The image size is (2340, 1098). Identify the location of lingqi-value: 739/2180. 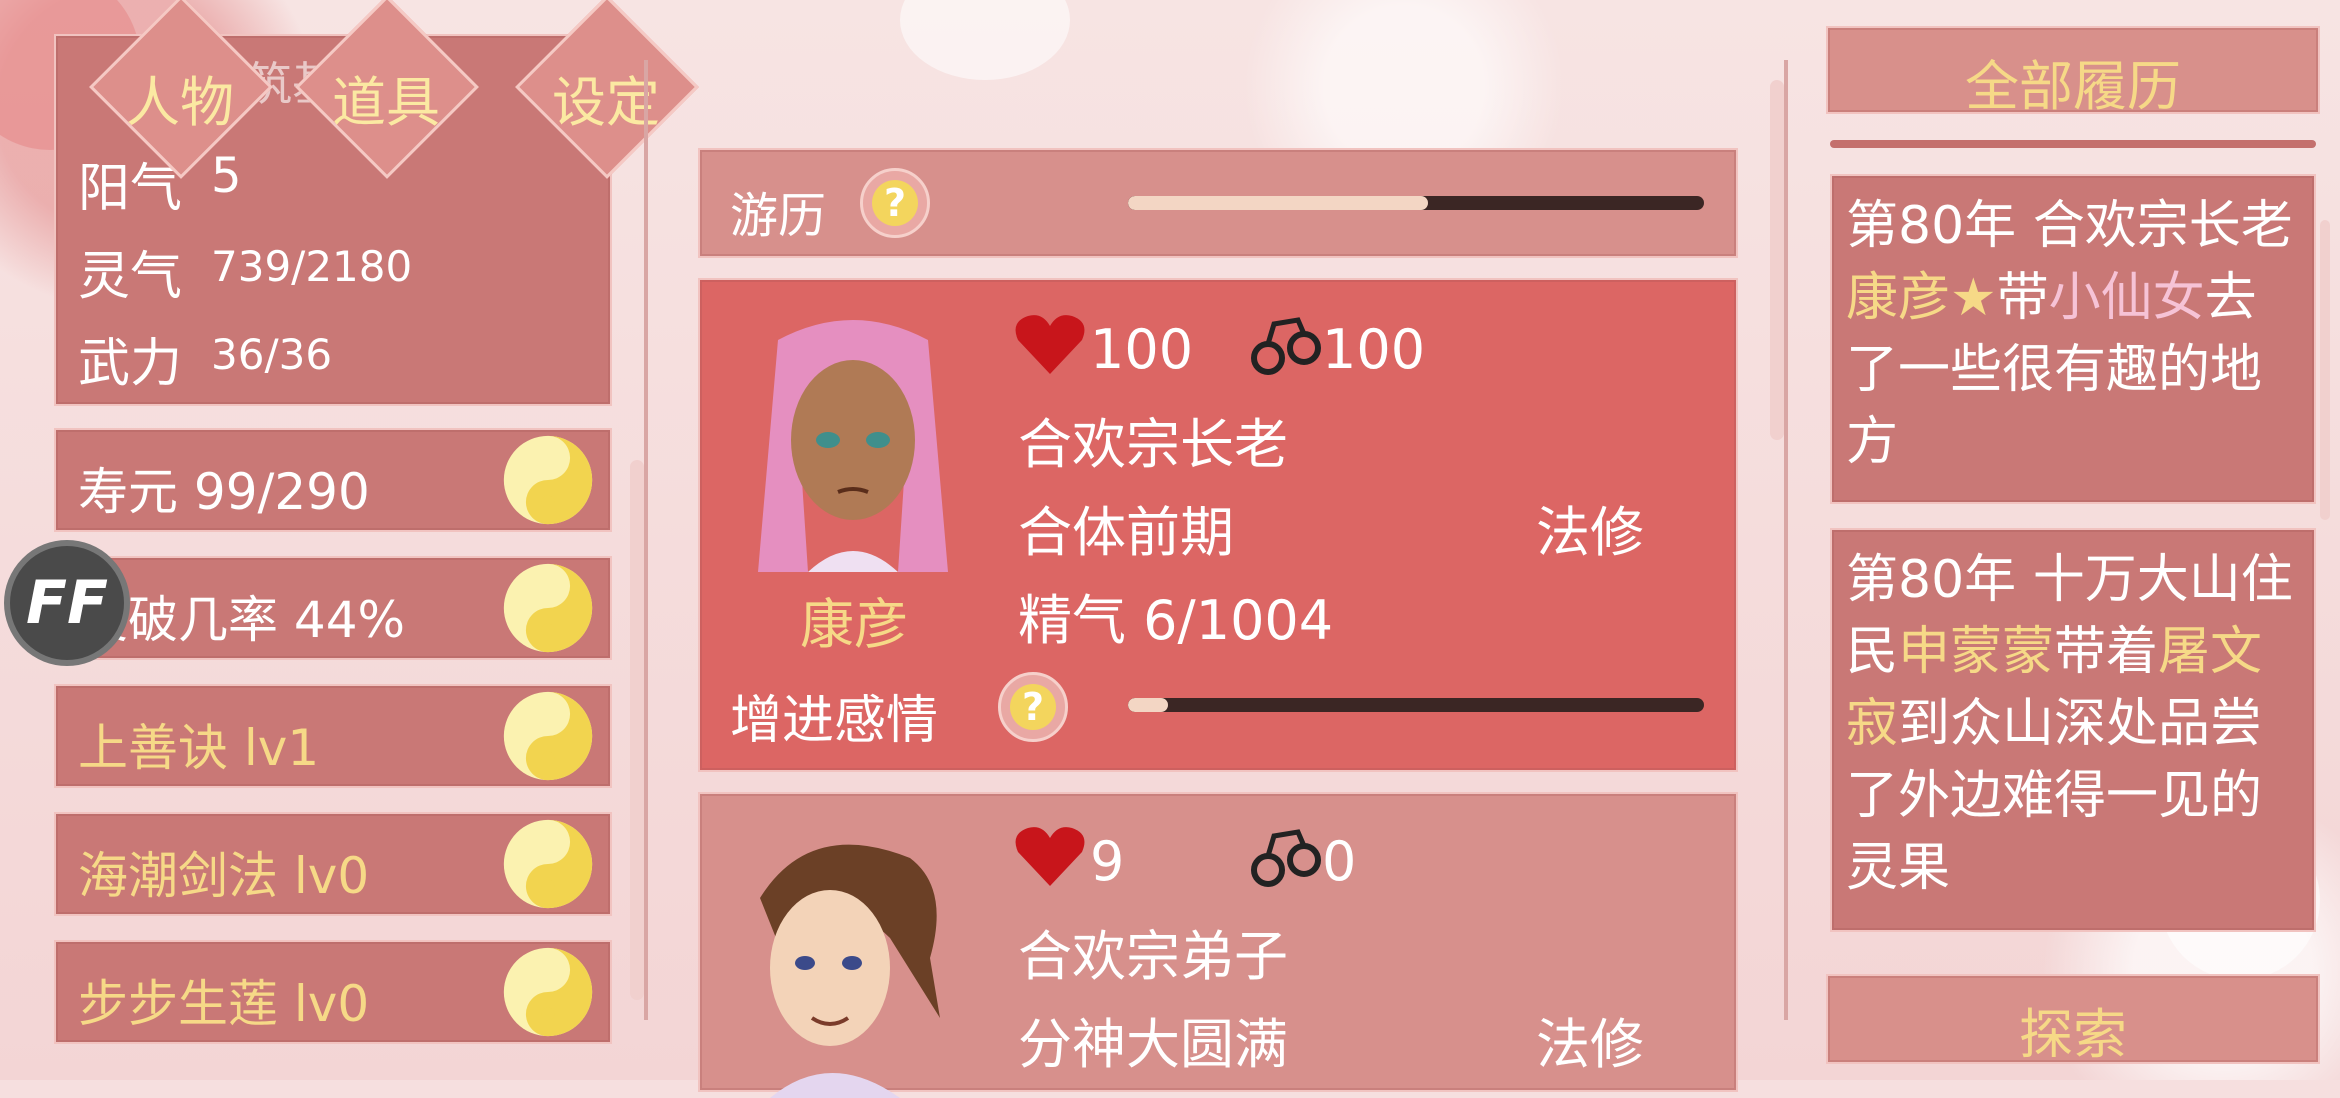
(312, 266).